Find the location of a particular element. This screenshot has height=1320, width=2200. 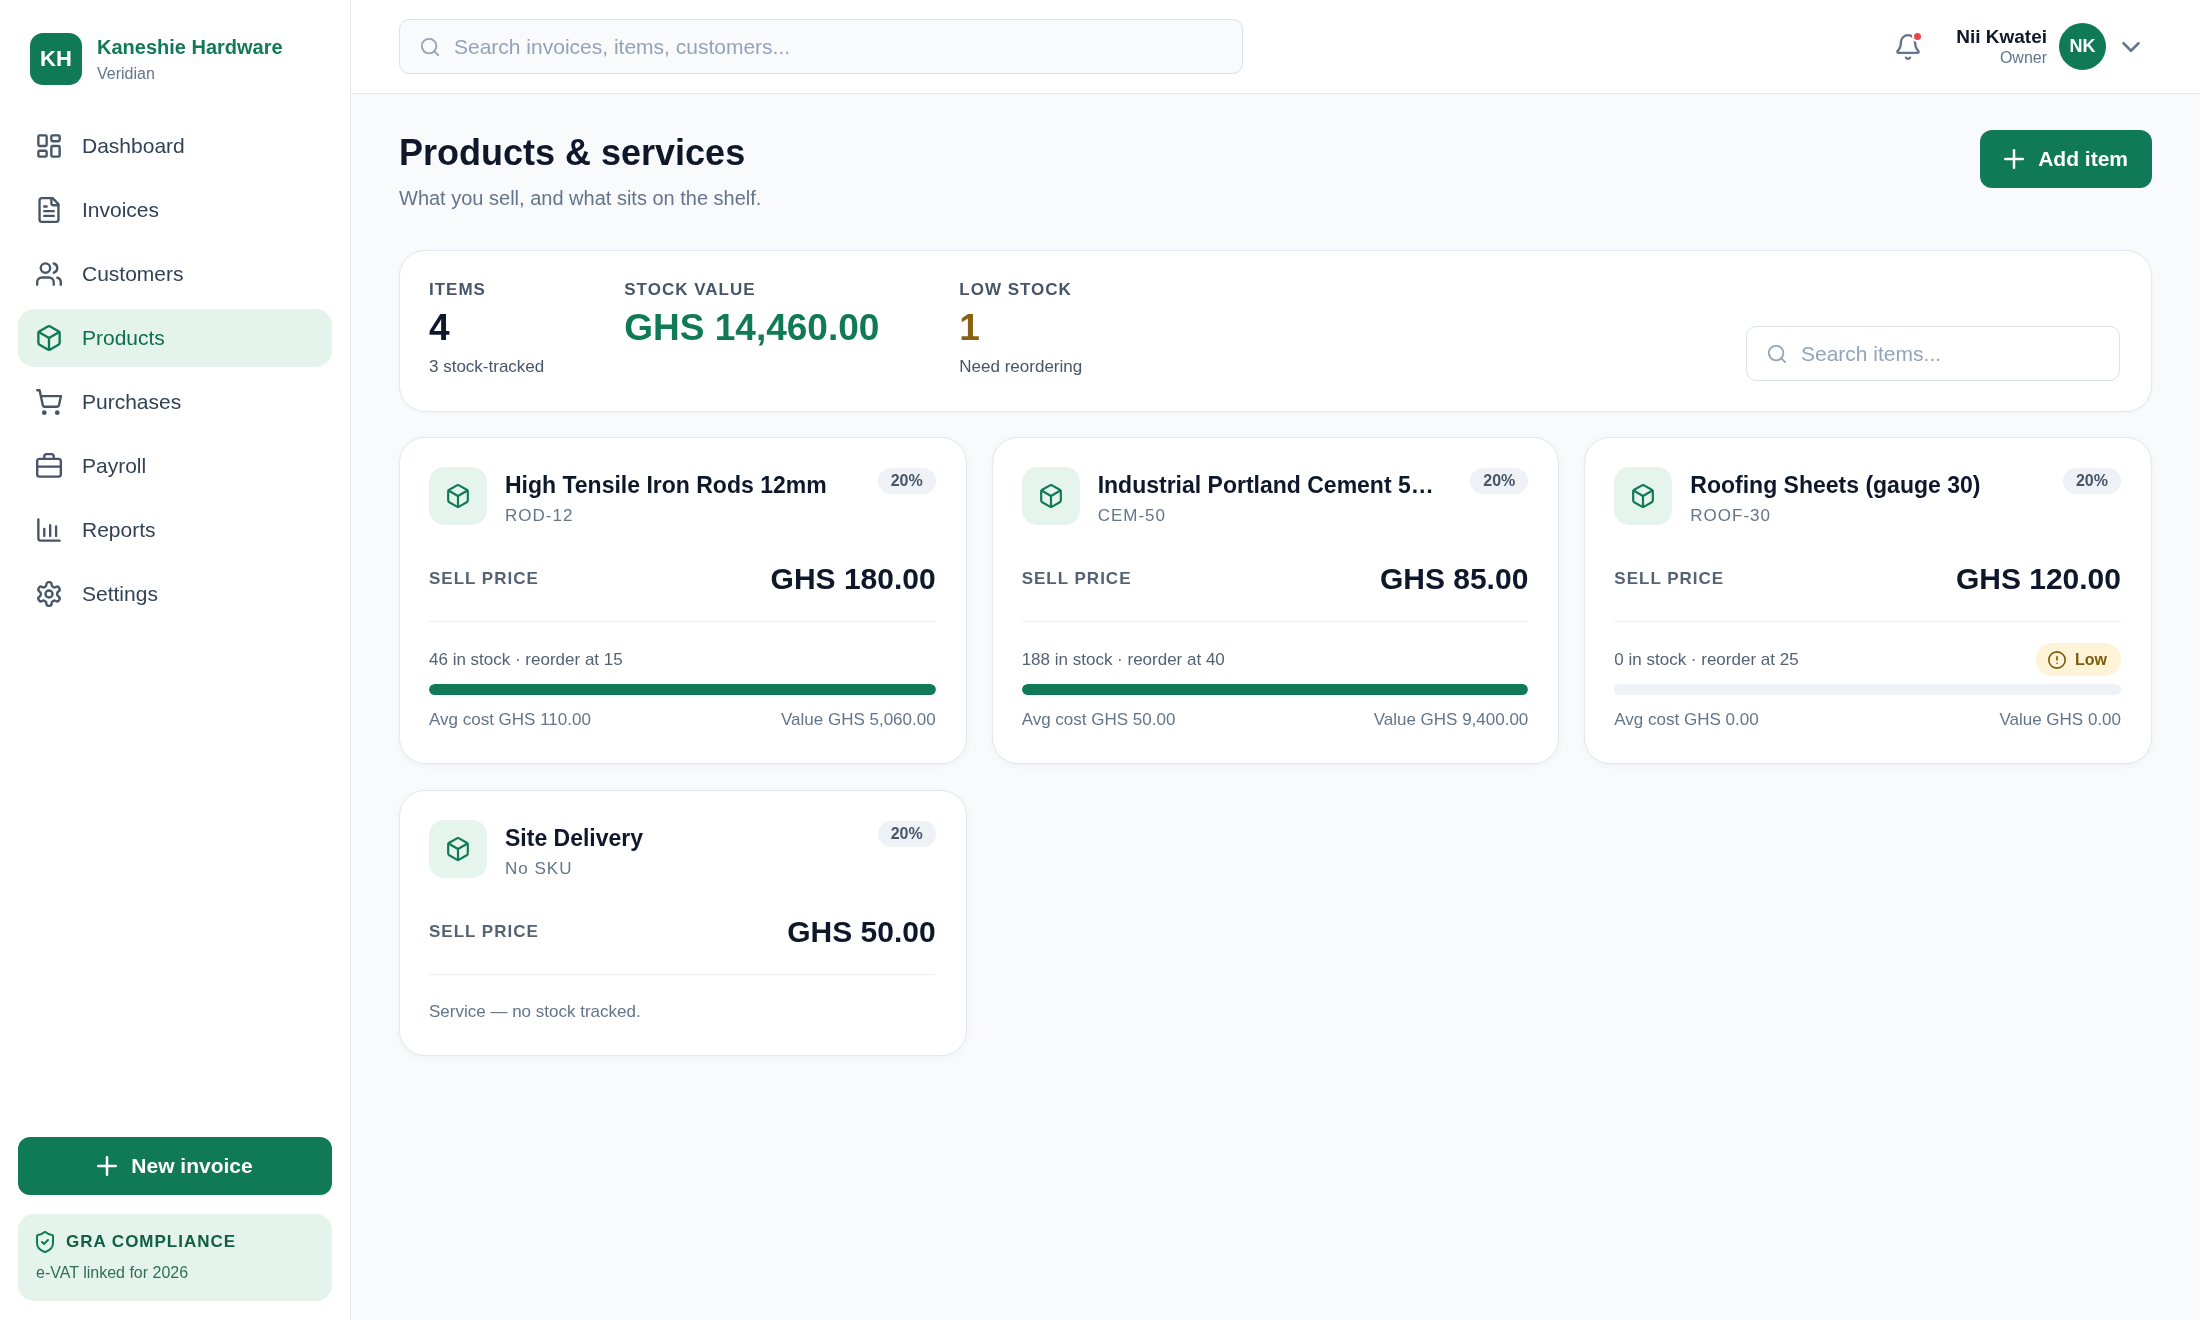

product-name: Site Delivery is located at coordinates (575, 838).